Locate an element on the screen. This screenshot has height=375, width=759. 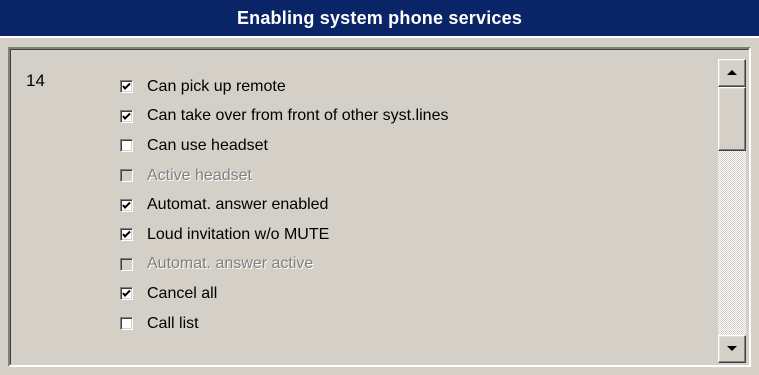
option-row: Can use headset is located at coordinates (284, 146).